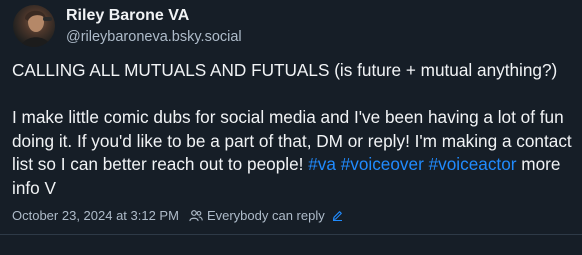 Image resolution: width=582 pixels, height=255 pixels. I want to click on pencil-icon, so click(337, 215).